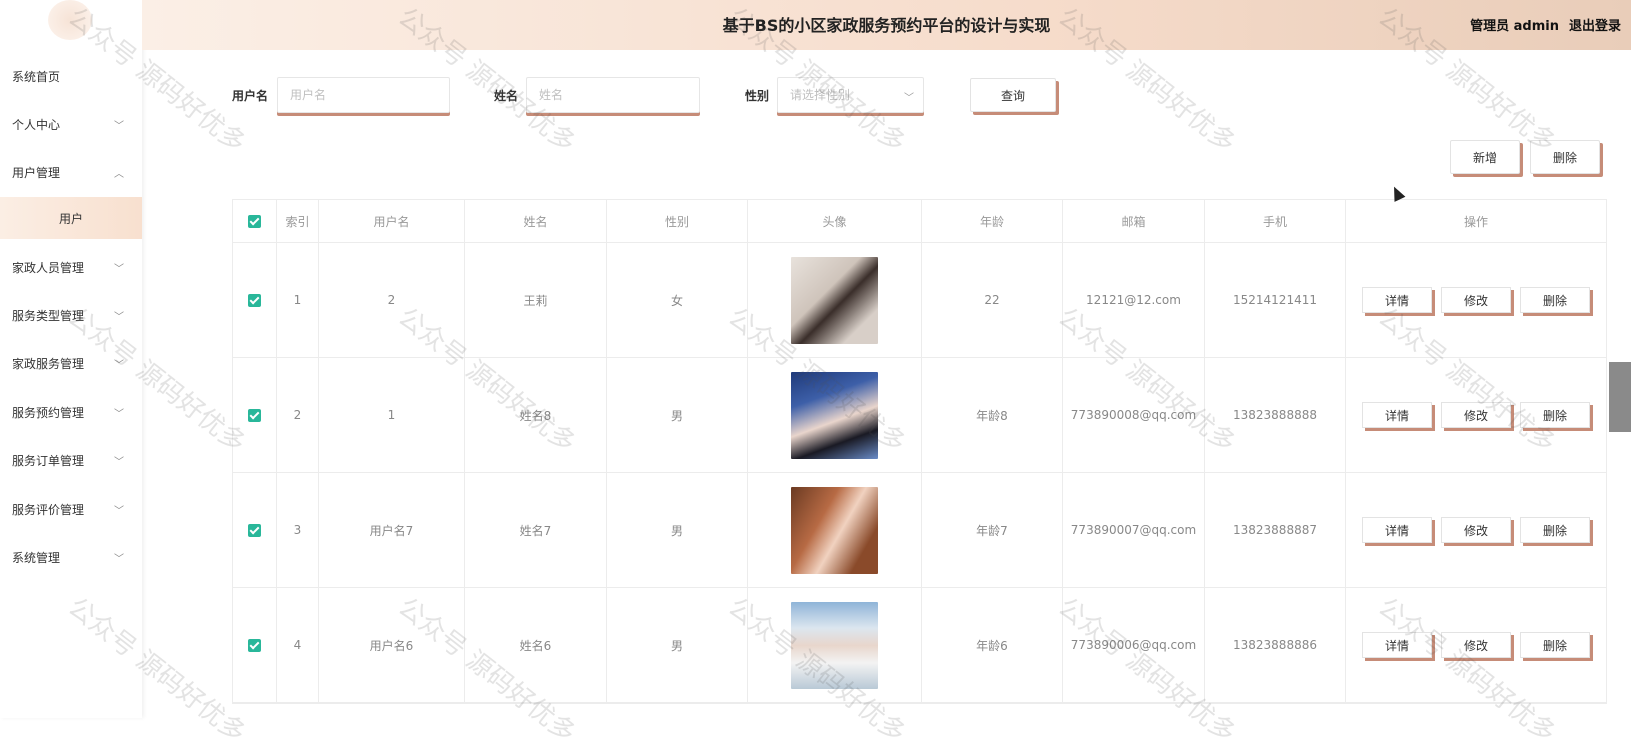  Describe the element at coordinates (536, 415) in the screenshot. I see `cell-name: 姓名8` at that location.